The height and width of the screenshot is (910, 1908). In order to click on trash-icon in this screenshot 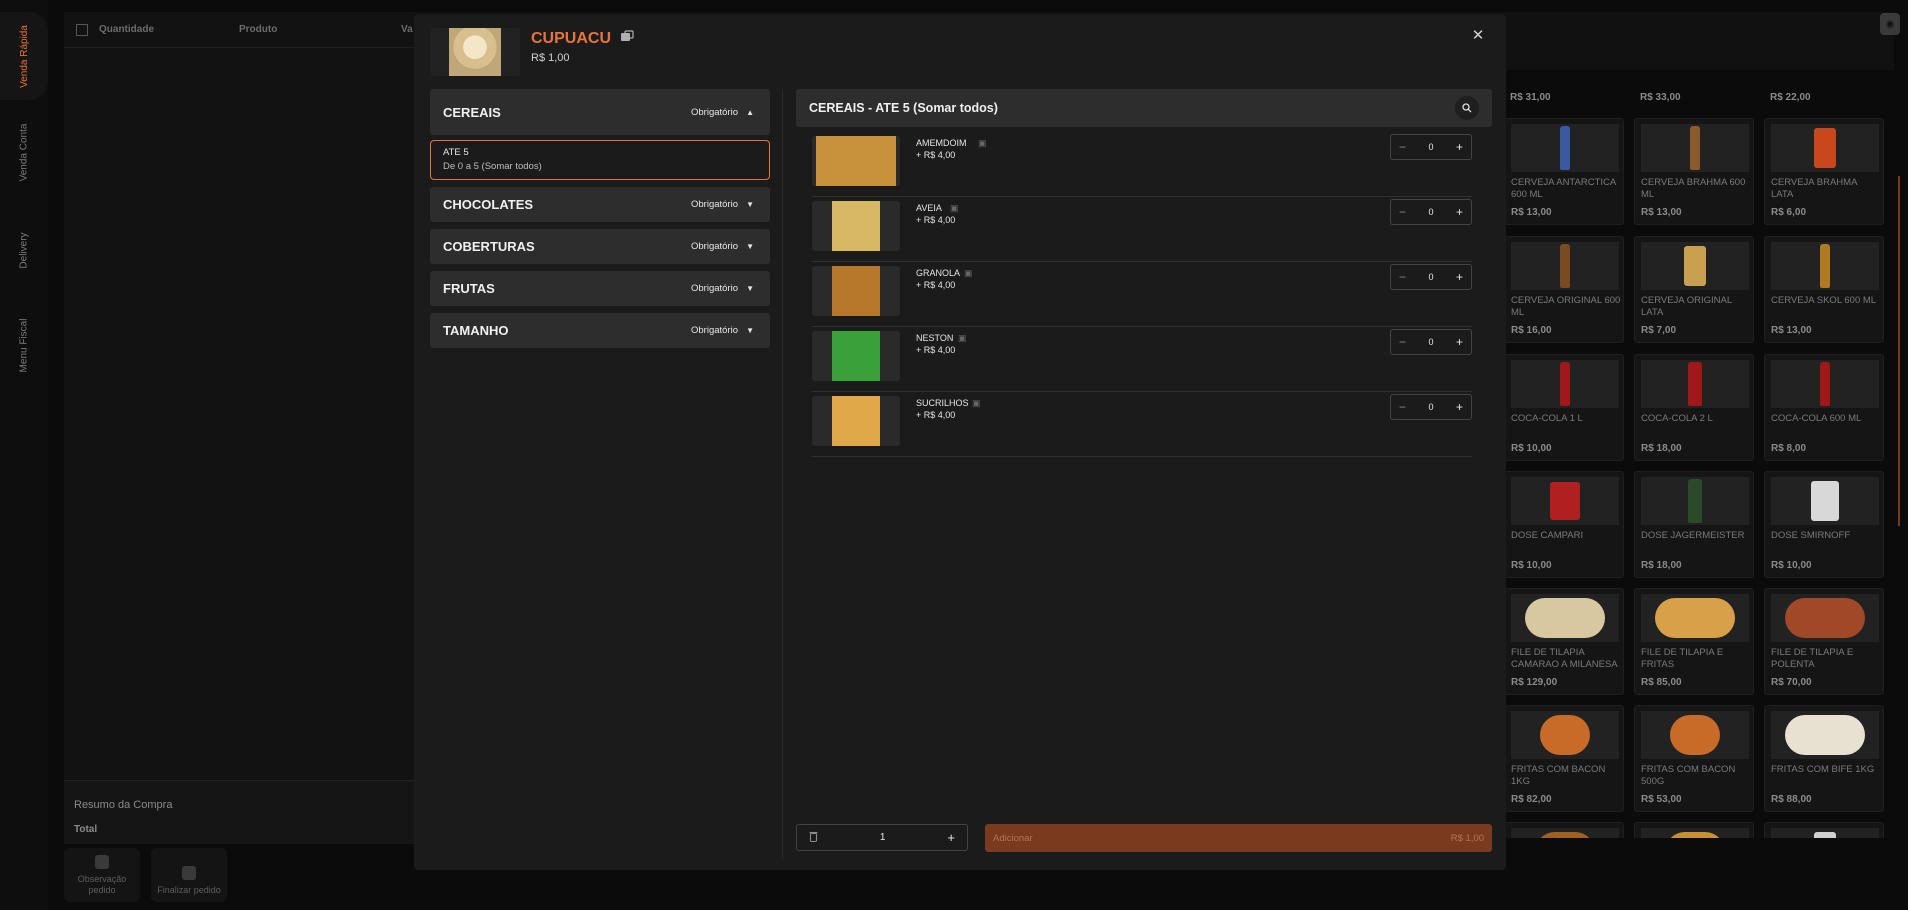, I will do `click(813, 838)`.